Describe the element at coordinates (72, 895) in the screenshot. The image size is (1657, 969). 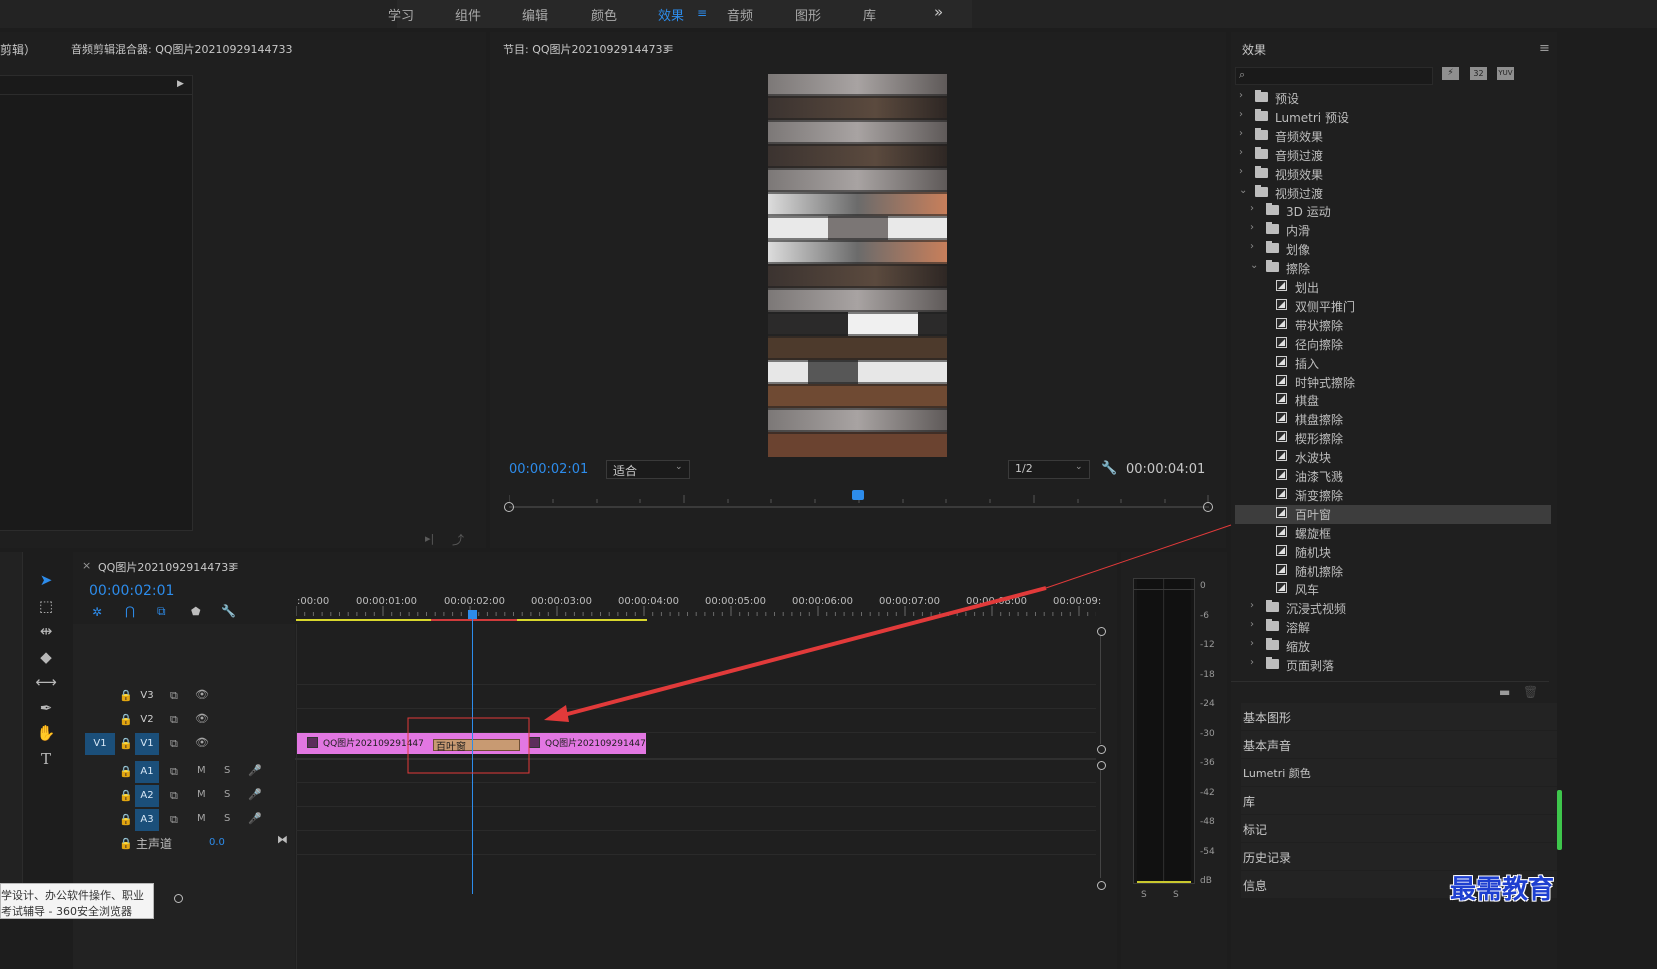
I see `tooltip-line-1: 学设计、办公软件操作、职业` at that location.